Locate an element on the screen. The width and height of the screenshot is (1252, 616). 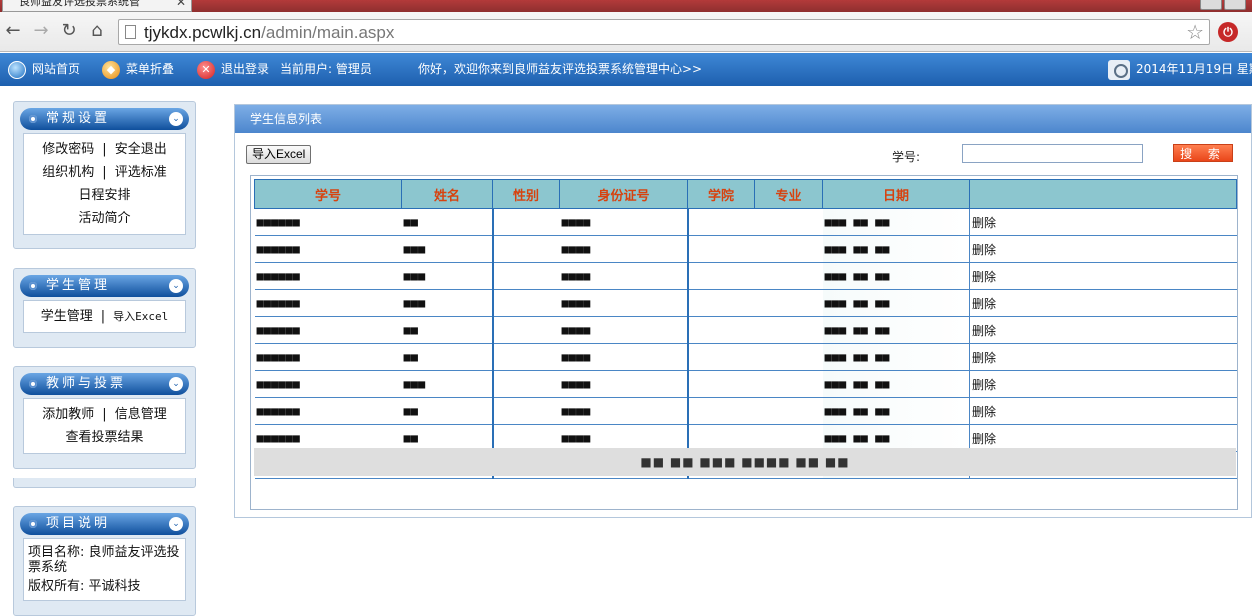
general-settings-title: 常规设置 is located at coordinates (78, 118).